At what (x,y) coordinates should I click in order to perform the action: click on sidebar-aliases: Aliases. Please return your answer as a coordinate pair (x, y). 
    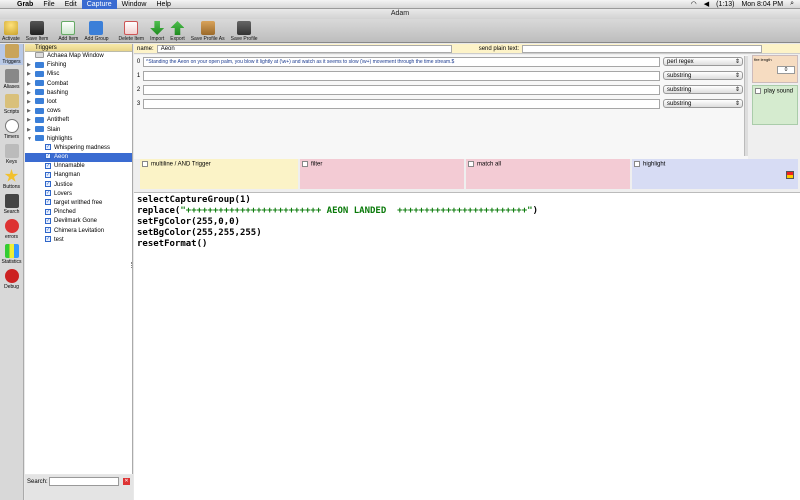
    Looking at the image, I should click on (11, 79).